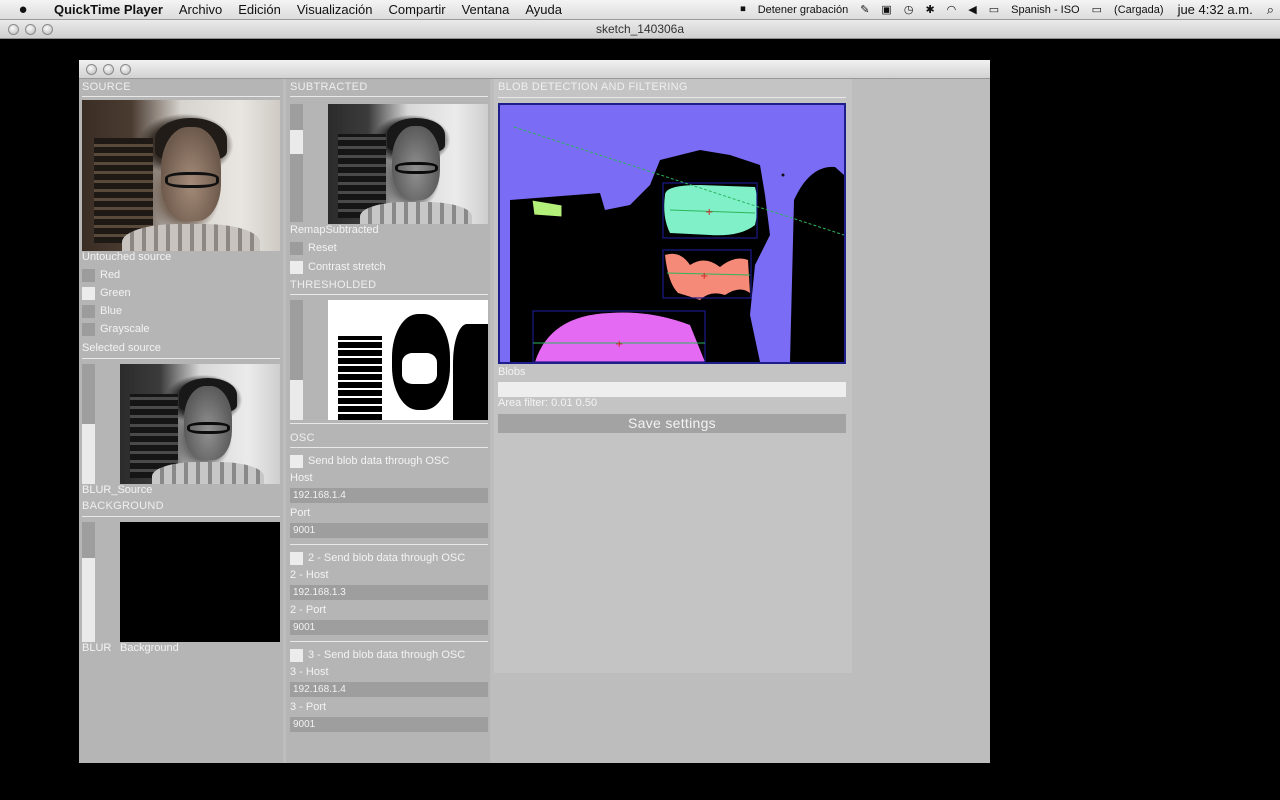 Image resolution: width=1280 pixels, height=800 pixels. Describe the element at coordinates (88, 424) in the screenshot. I see `blur-source-slider` at that location.